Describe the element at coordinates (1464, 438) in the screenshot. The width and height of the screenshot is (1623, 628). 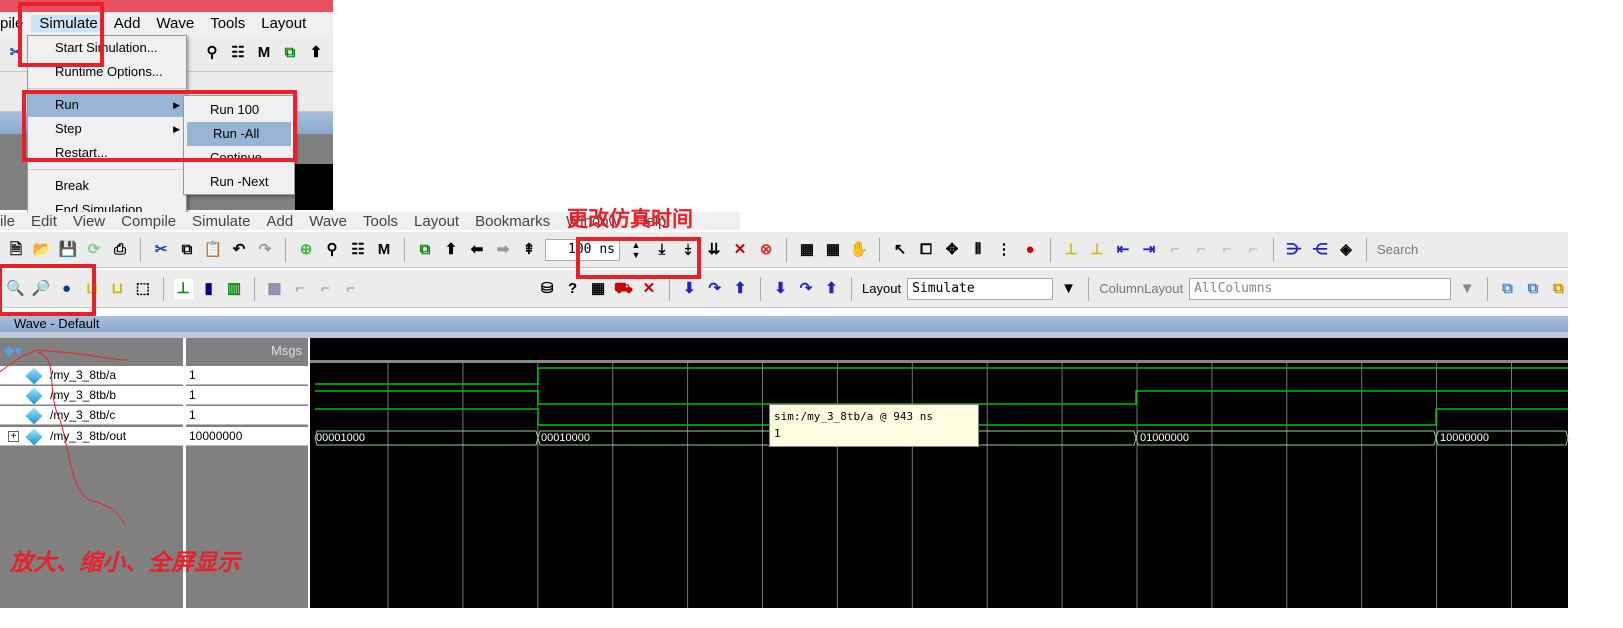
I see `bus-value-label: 10000000` at that location.